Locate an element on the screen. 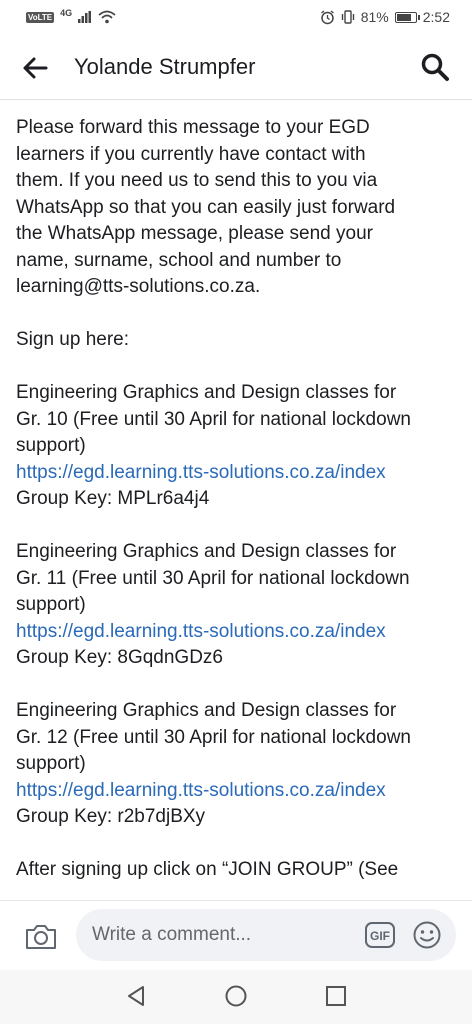 This screenshot has width=472, height=1024. sign-up-text: Sign up here: is located at coordinates (73, 339).